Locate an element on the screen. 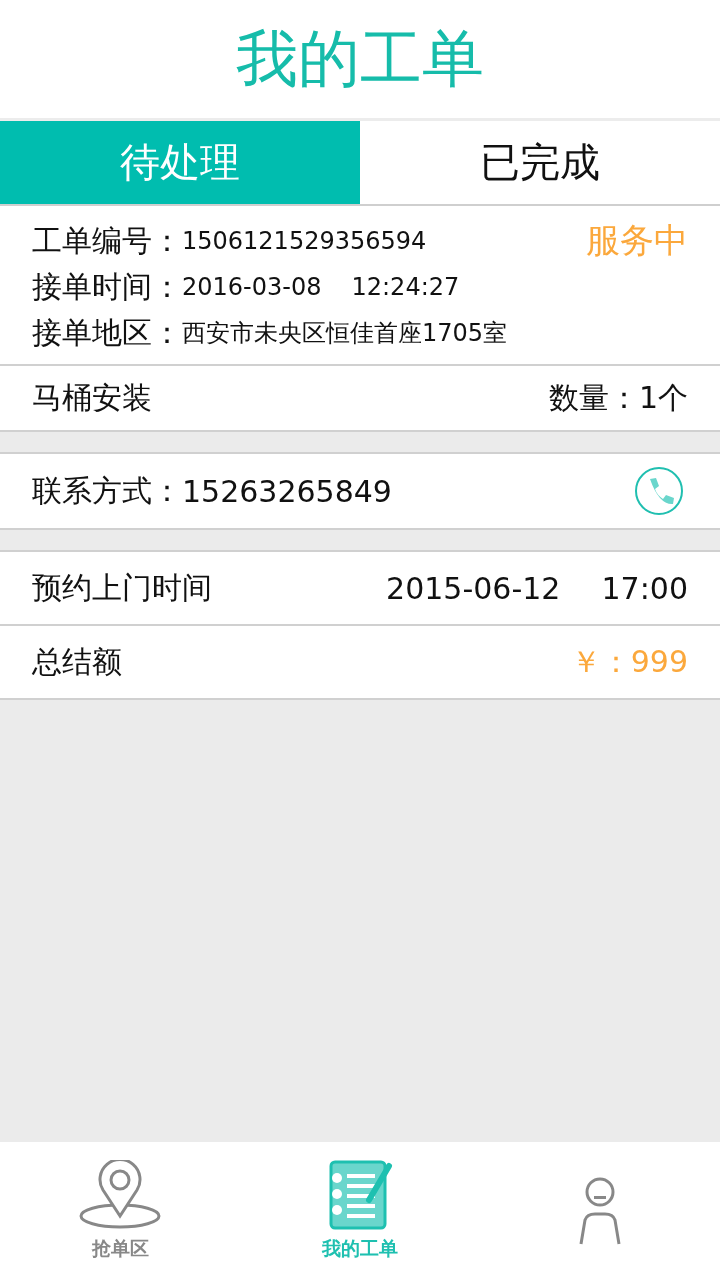 Image resolution: width=720 pixels, height=1280 pixels. page-title: 我的工单 is located at coordinates (360, 59).